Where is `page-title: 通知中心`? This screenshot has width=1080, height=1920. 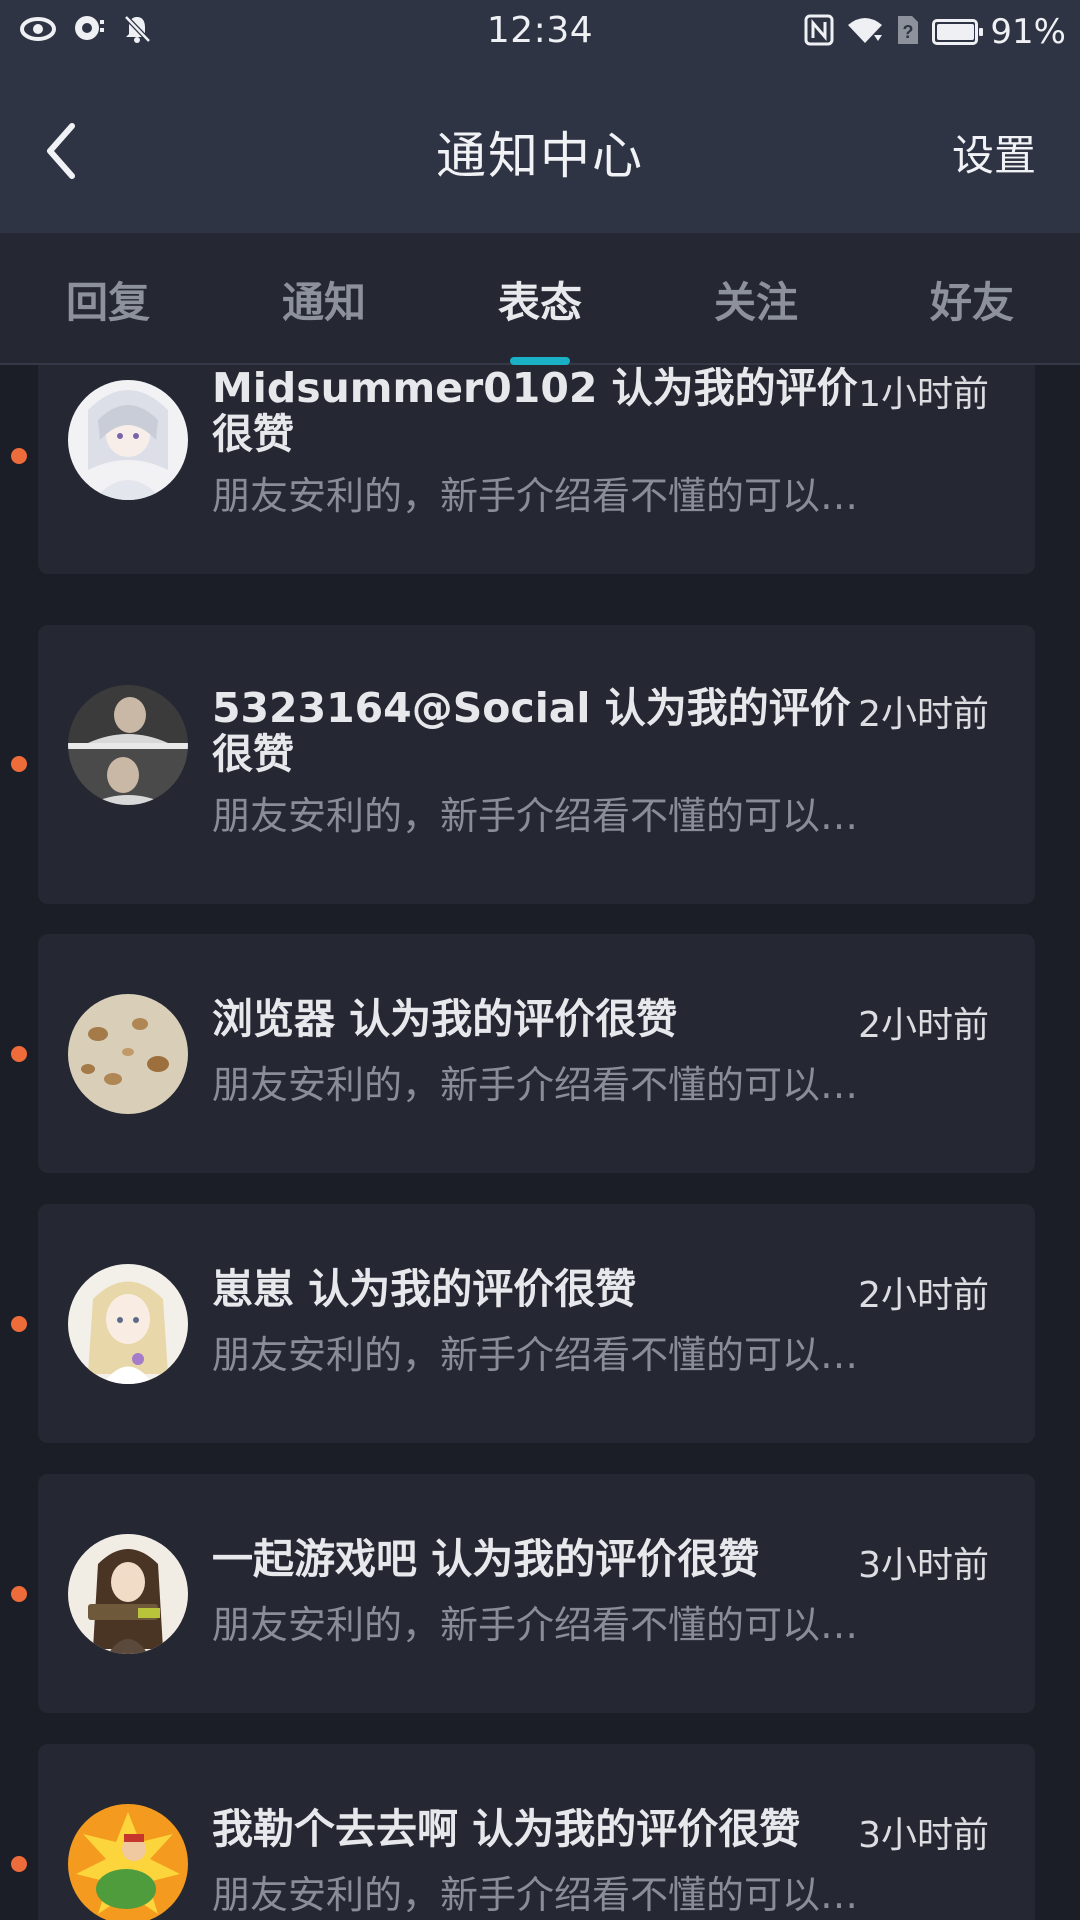
page-title: 通知中心 is located at coordinates (540, 156).